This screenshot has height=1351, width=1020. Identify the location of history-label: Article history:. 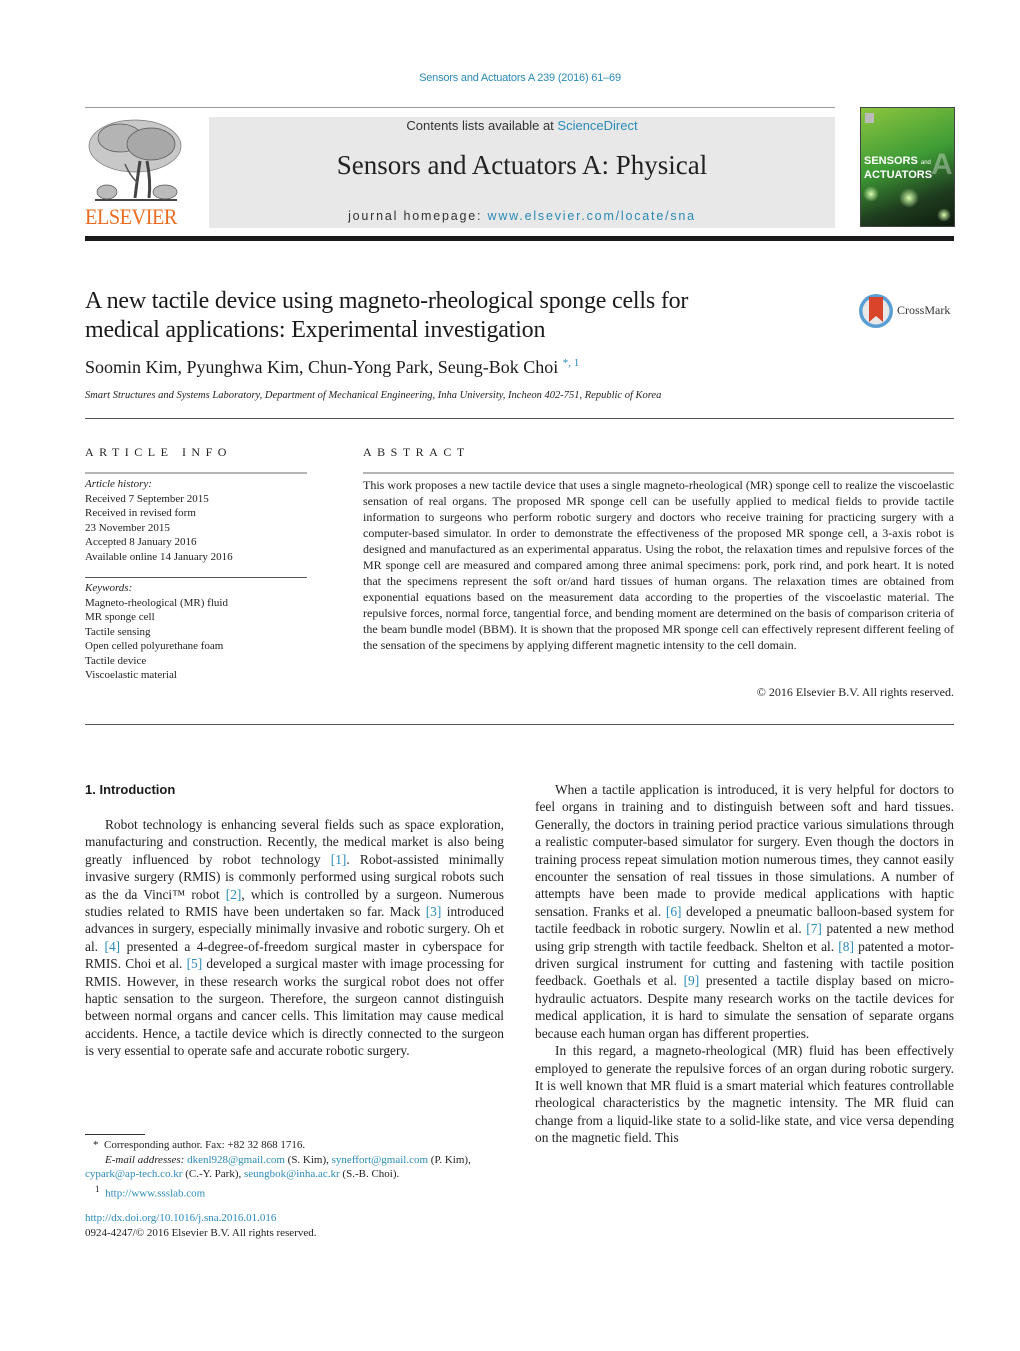
(118, 484).